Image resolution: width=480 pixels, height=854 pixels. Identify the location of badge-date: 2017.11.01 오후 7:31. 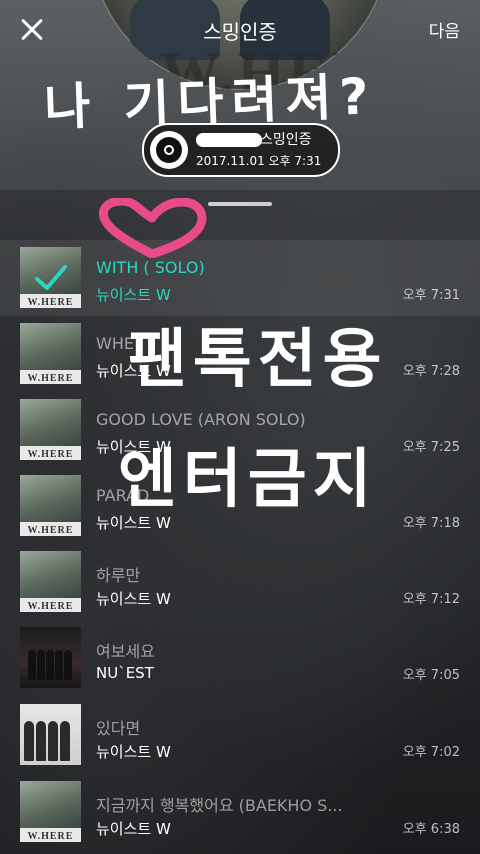
(259, 161).